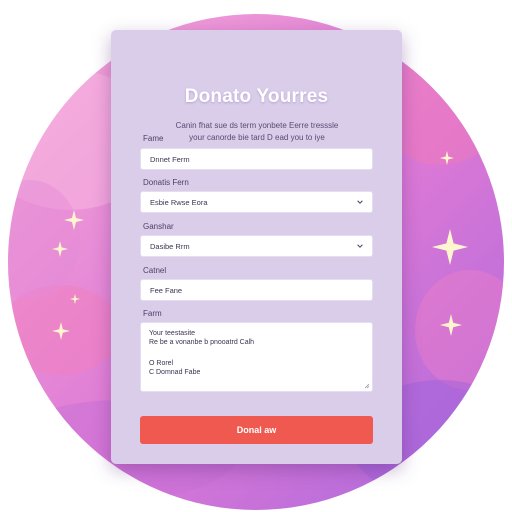  I want to click on donate-button: Donal aw, so click(256, 430).